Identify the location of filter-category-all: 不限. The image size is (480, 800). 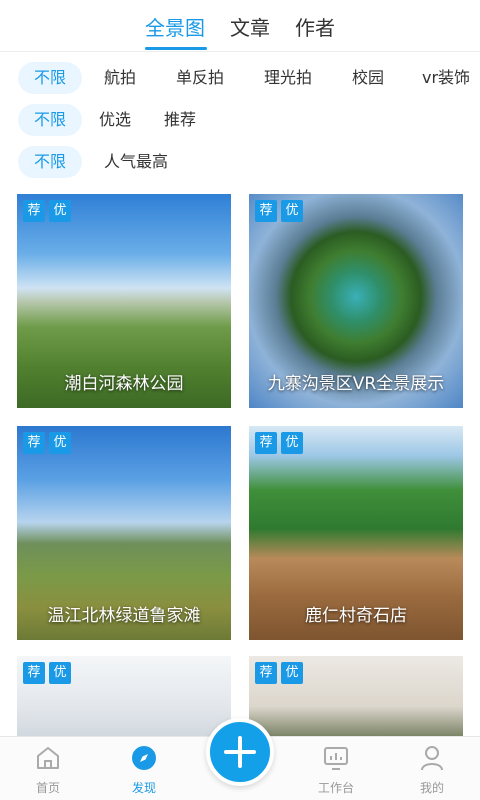
(50, 78).